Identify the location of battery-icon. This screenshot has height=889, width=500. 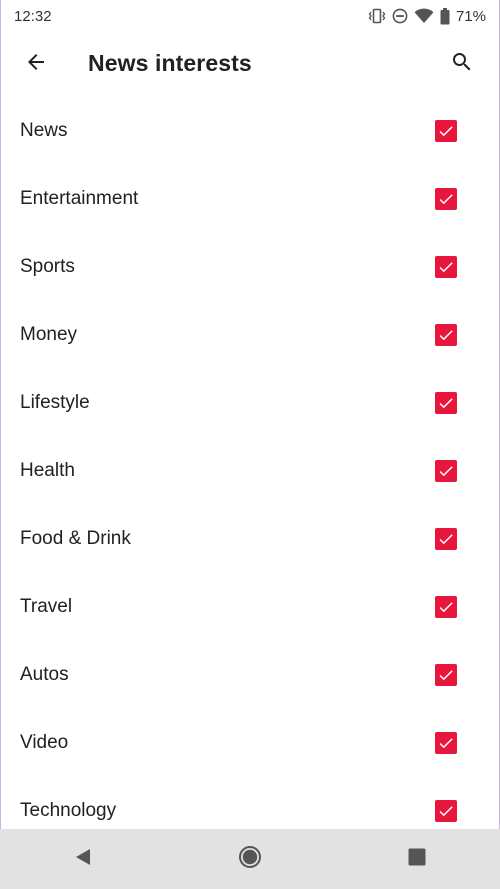
(445, 16).